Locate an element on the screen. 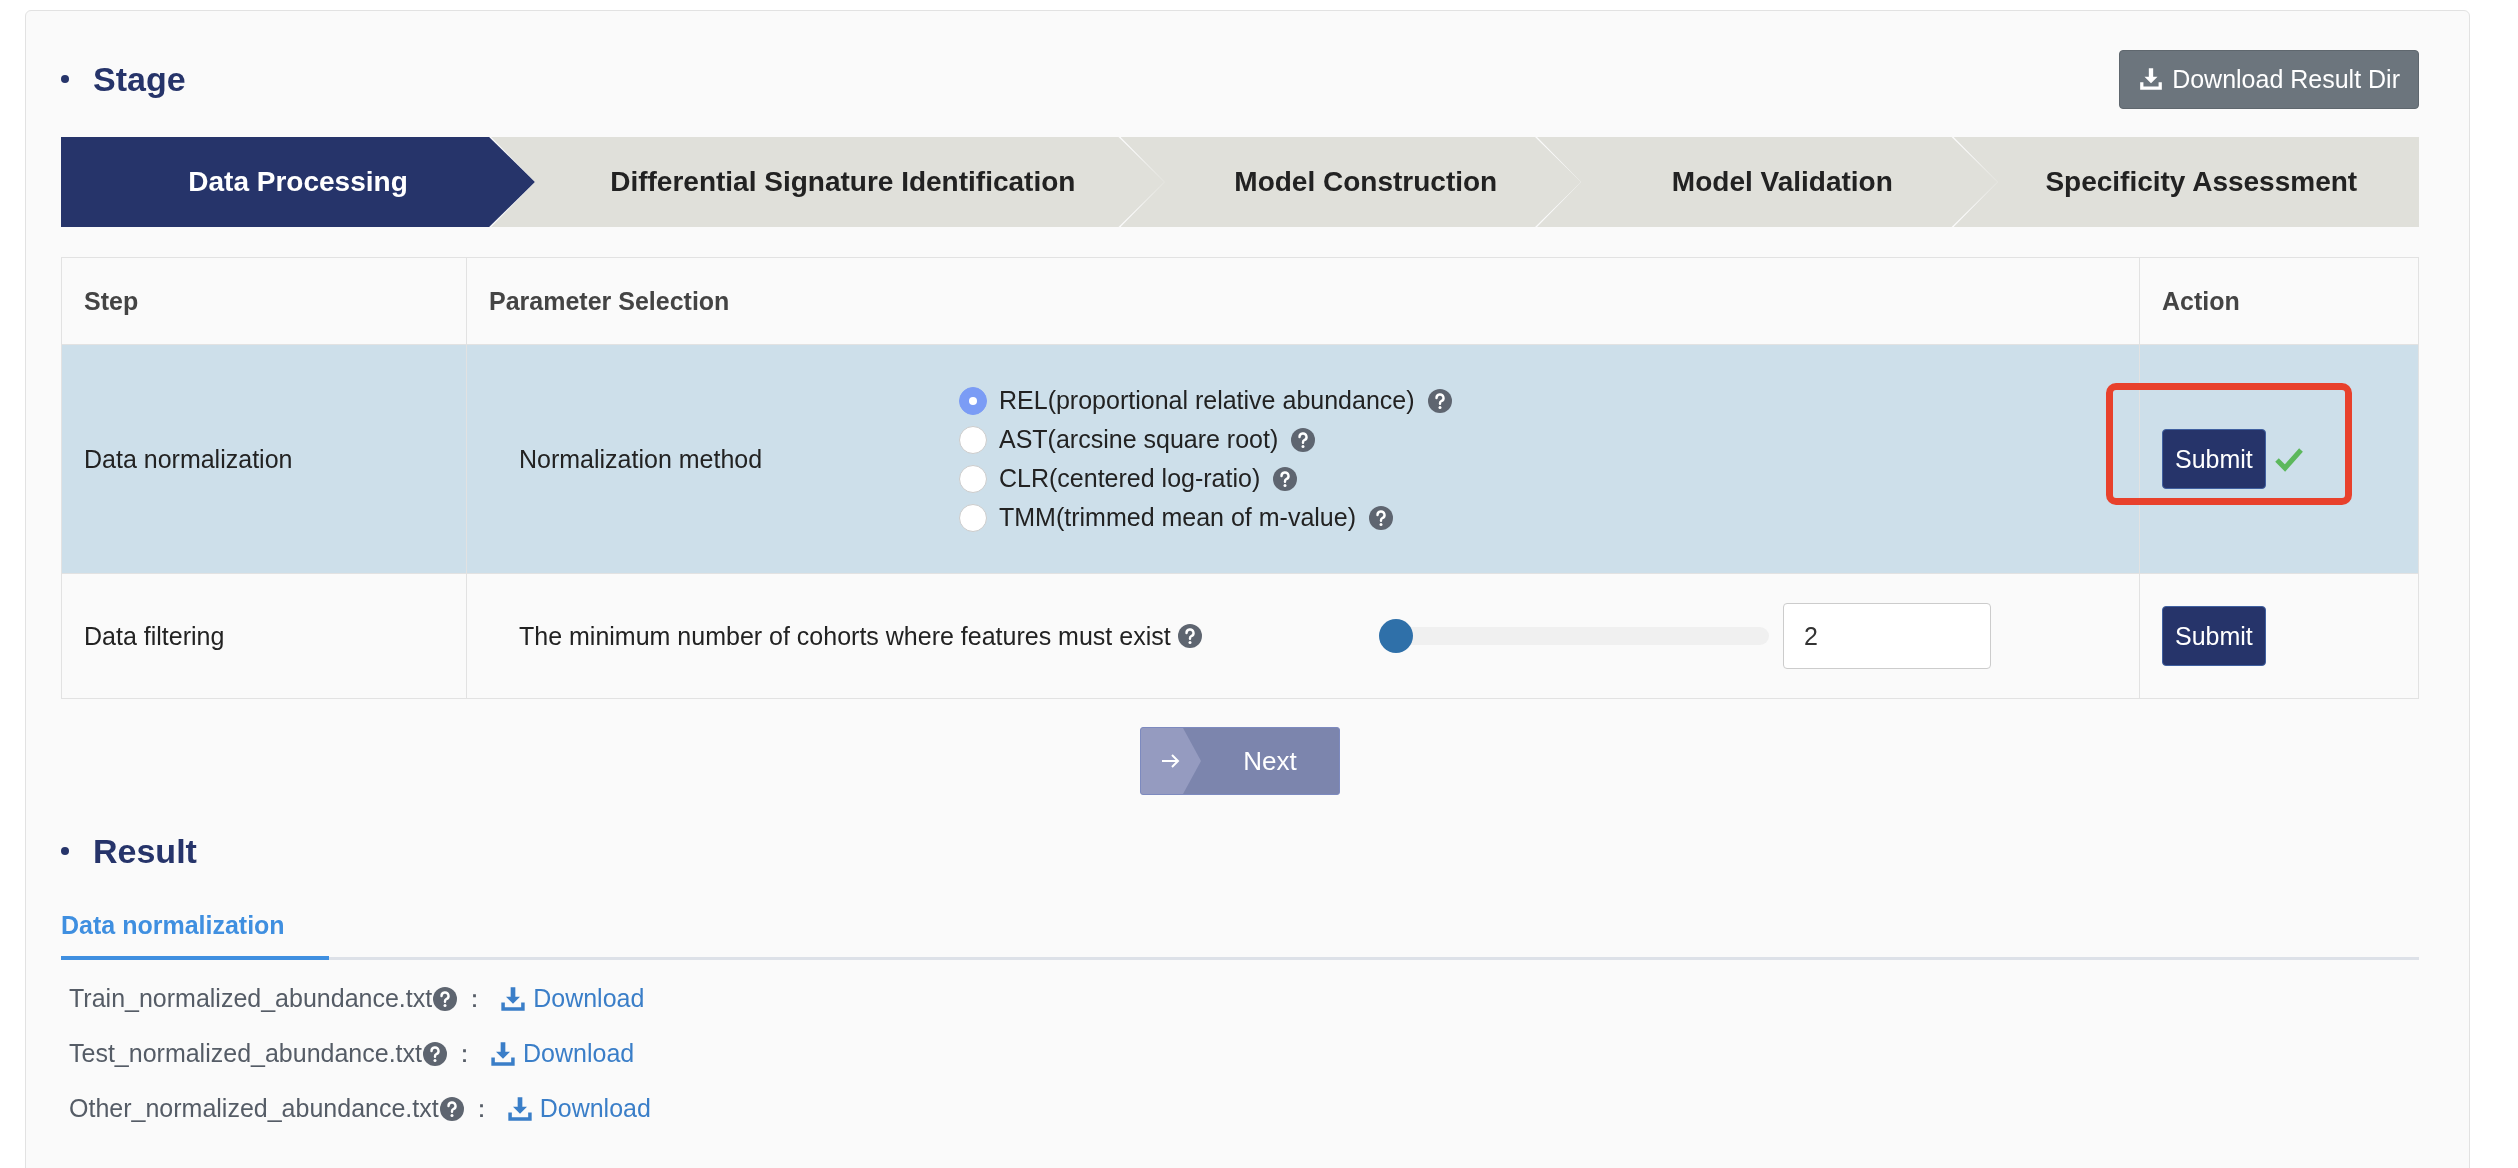 This screenshot has height=1168, width=2518. next-button: Next is located at coordinates (1240, 761).